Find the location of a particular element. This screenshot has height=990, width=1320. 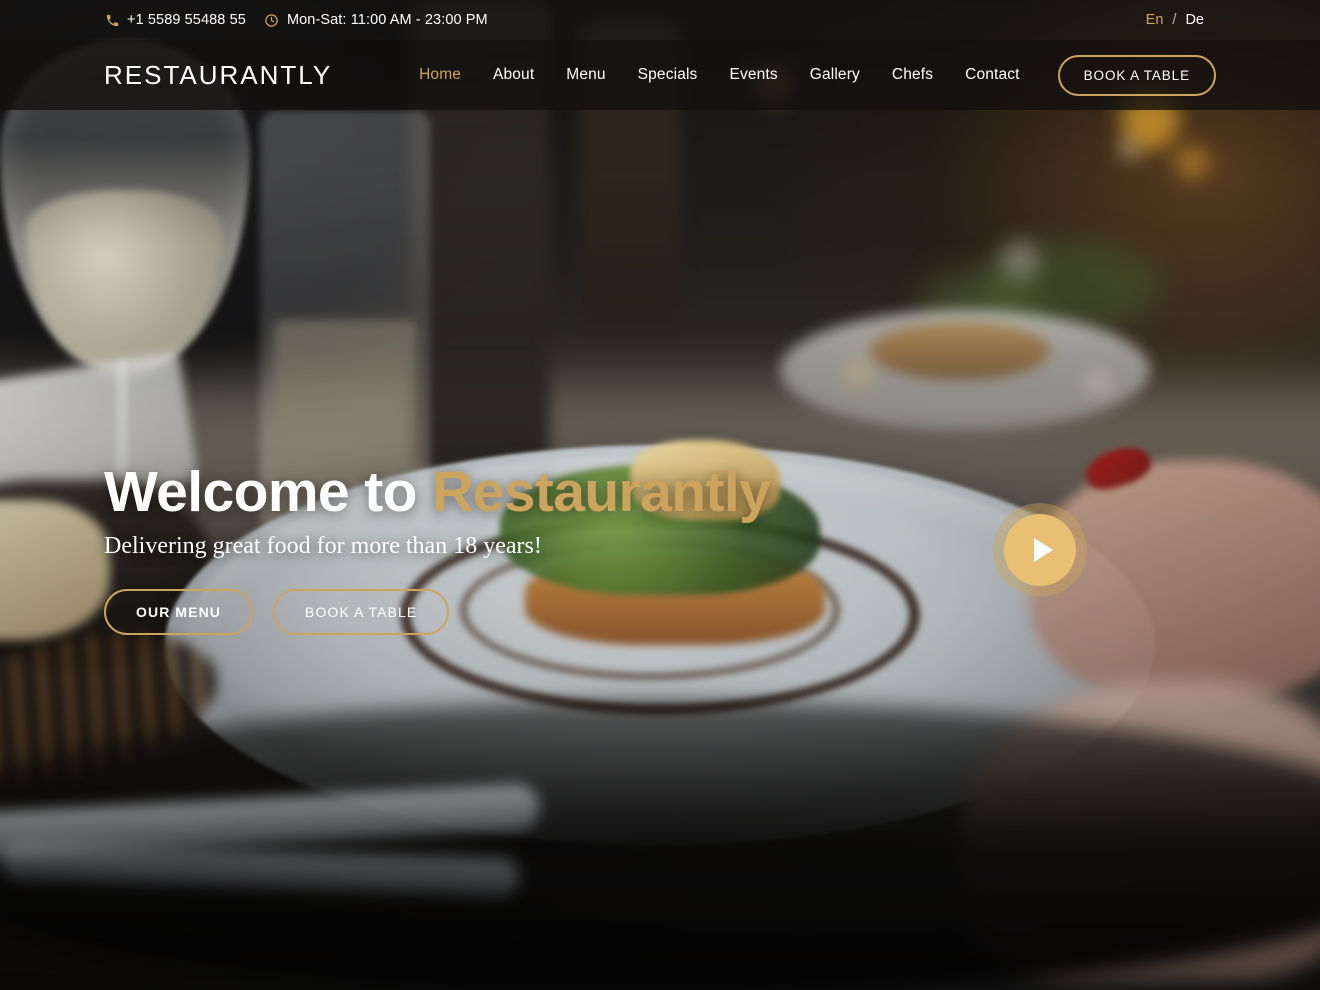

site-logo: RESTAURANTLY is located at coordinates (218, 75).